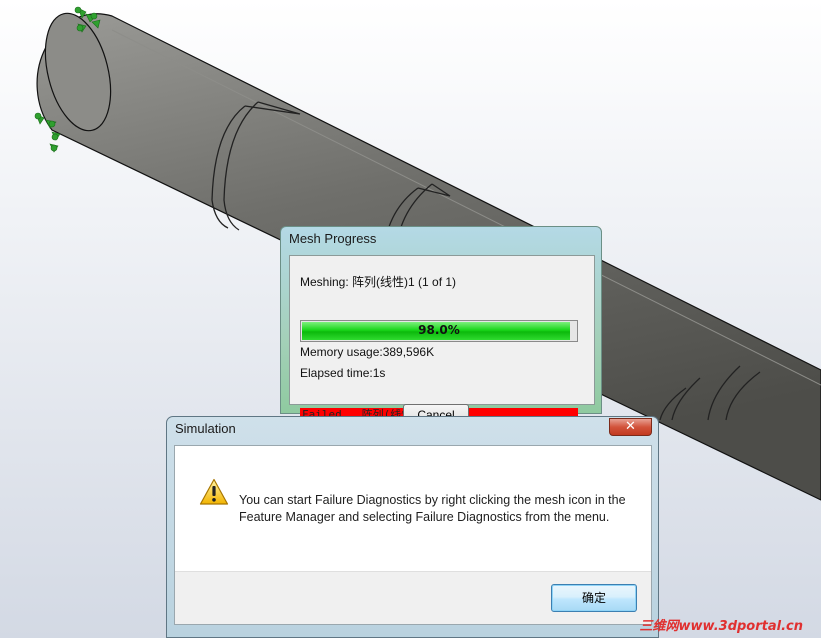  Describe the element at coordinates (412, 429) in the screenshot. I see `simulation-dialog-title: Simulation` at that location.